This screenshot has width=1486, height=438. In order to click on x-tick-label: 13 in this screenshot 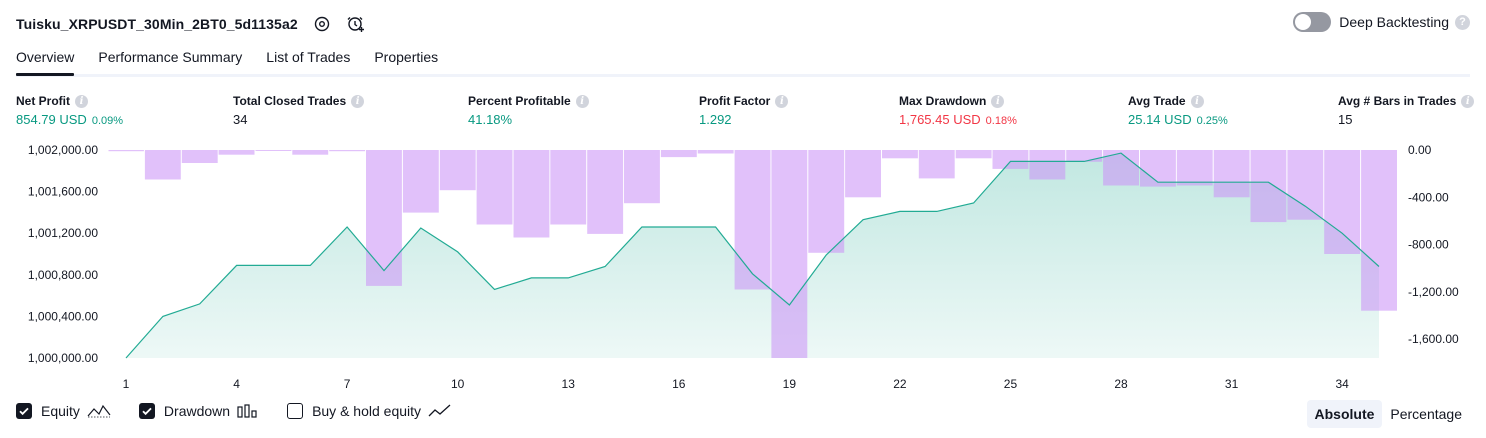, I will do `click(569, 384)`.